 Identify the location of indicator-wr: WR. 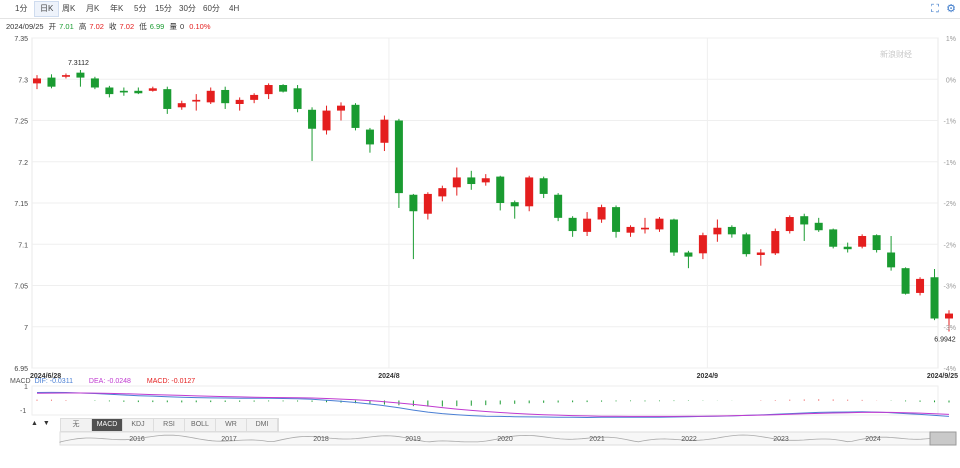
(231, 425).